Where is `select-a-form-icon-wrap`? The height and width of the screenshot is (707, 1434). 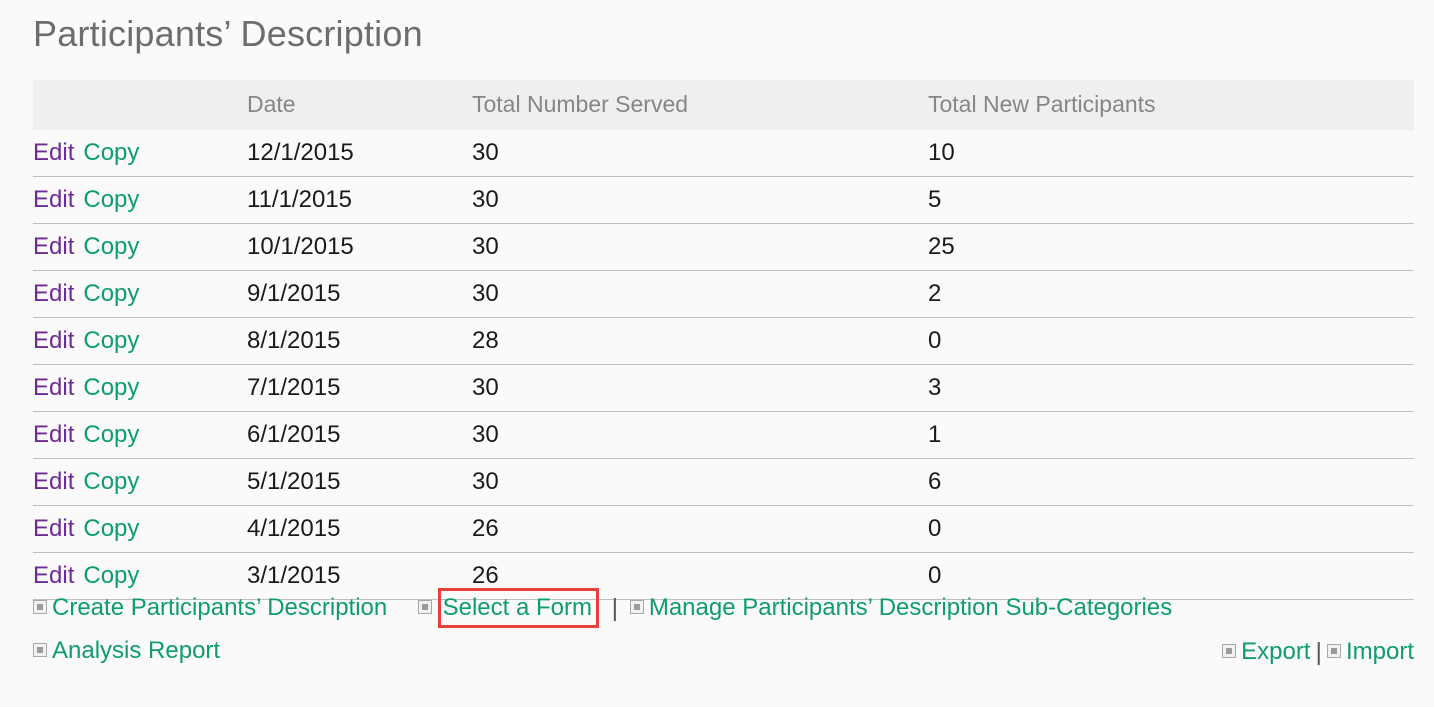 select-a-form-icon-wrap is located at coordinates (427, 608).